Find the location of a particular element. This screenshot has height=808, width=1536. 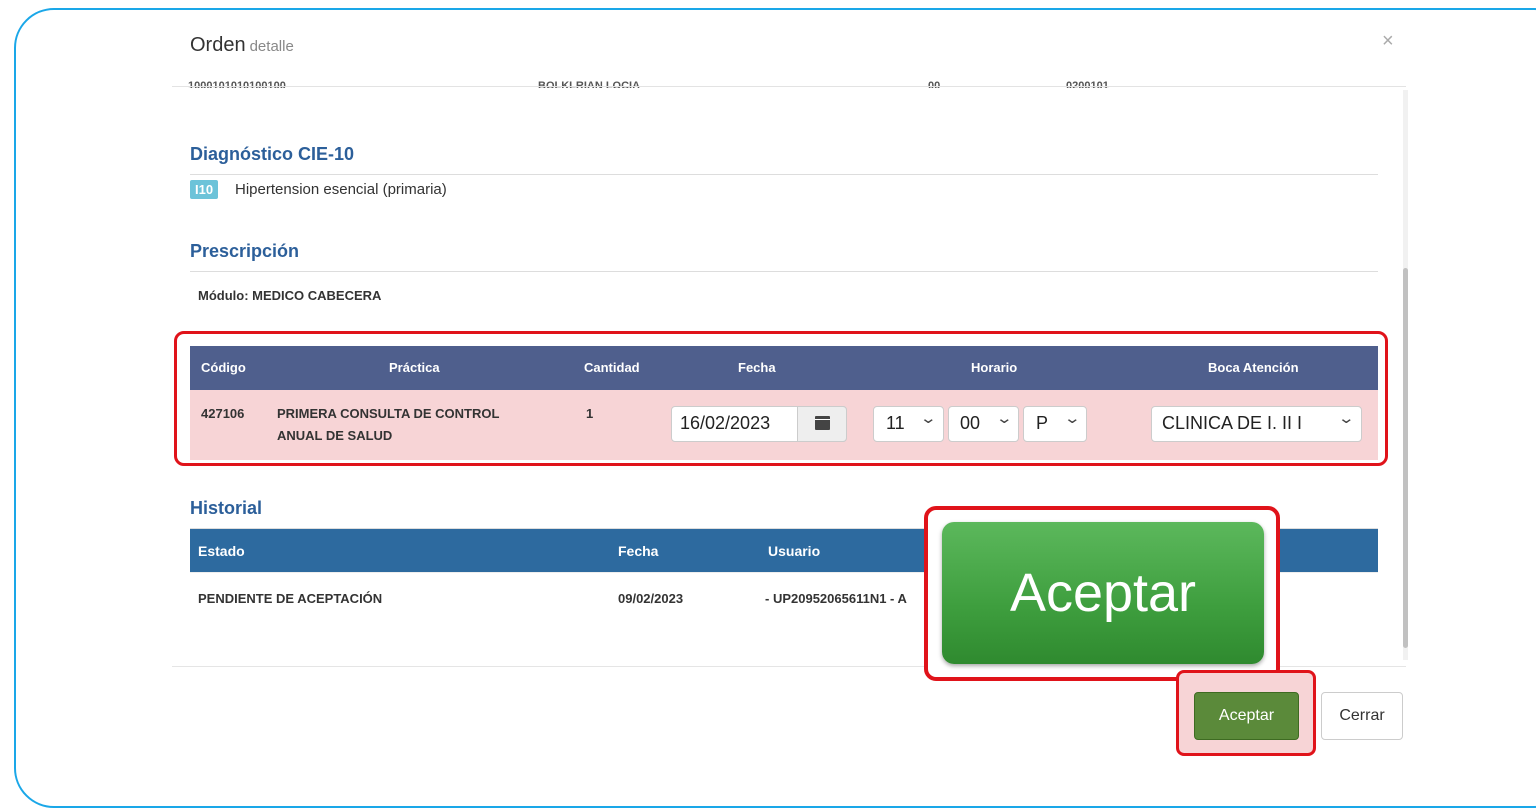

prescripcion-title: Prescripción is located at coordinates (245, 251).